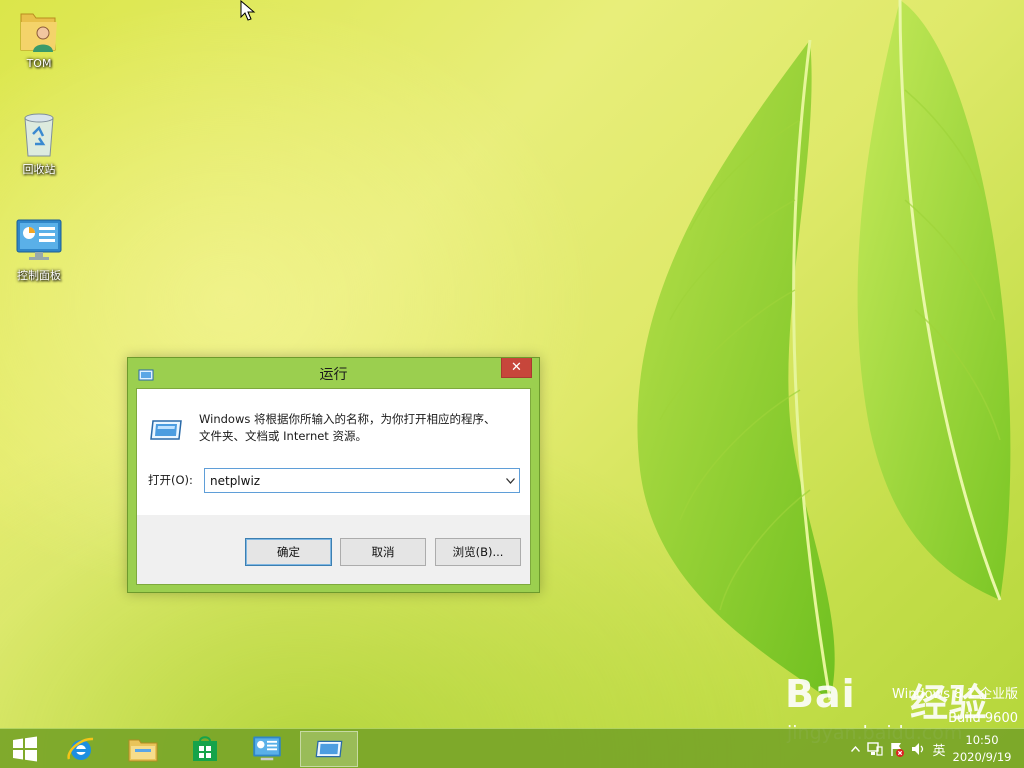 The width and height of the screenshot is (1024, 768). I want to click on network-icon, so click(875, 749).